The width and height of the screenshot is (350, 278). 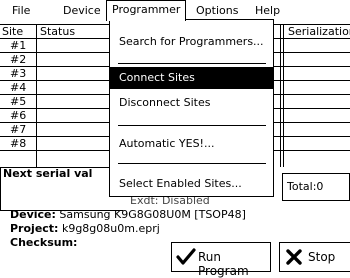 What do you see at coordinates (18, 45) in the screenshot?
I see `site-number: #1` at bounding box center [18, 45].